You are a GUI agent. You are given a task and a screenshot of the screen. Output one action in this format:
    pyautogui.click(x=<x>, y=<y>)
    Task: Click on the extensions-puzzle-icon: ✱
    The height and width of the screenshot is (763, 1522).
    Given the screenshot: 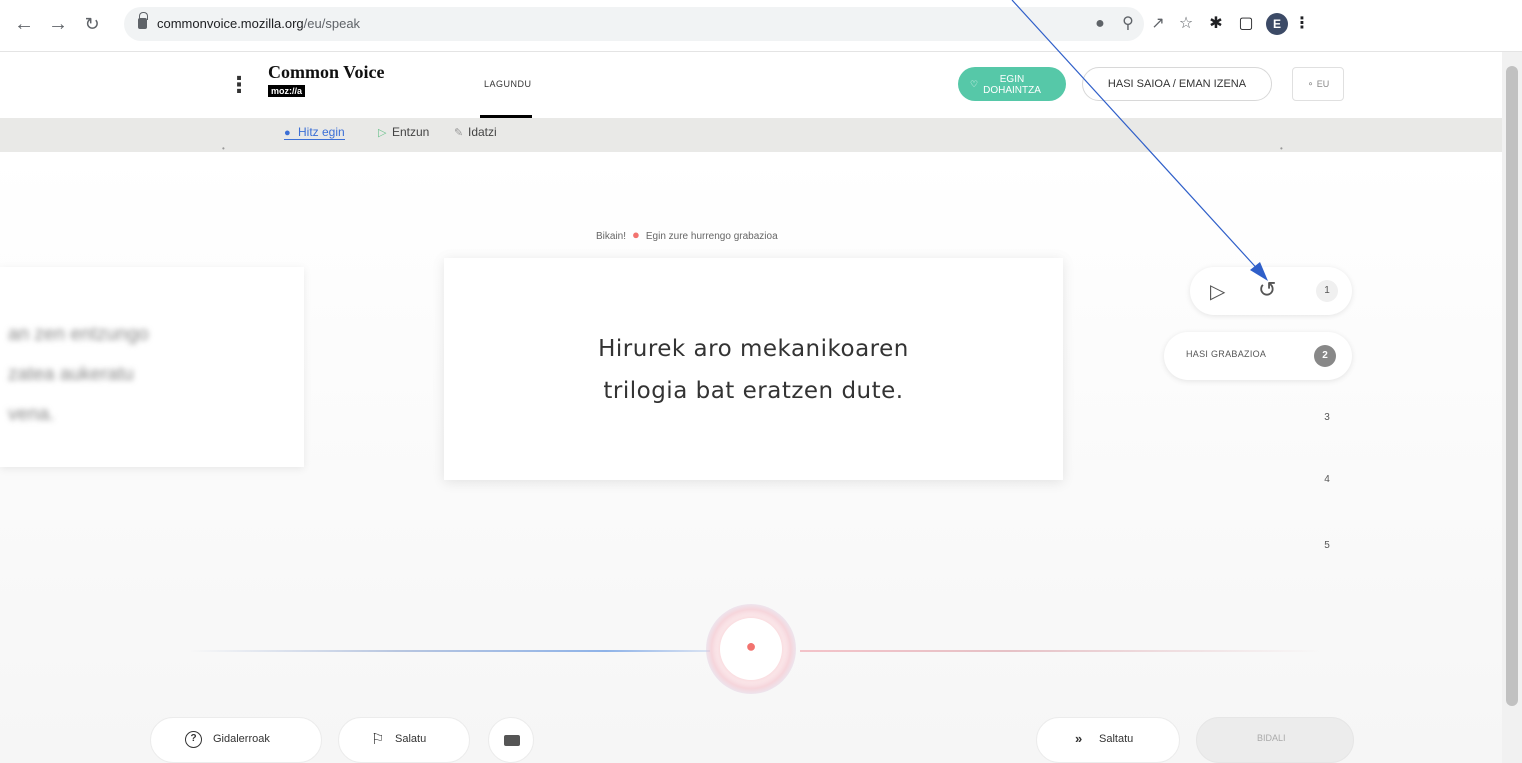 What is the action you would take?
    pyautogui.click(x=1216, y=24)
    